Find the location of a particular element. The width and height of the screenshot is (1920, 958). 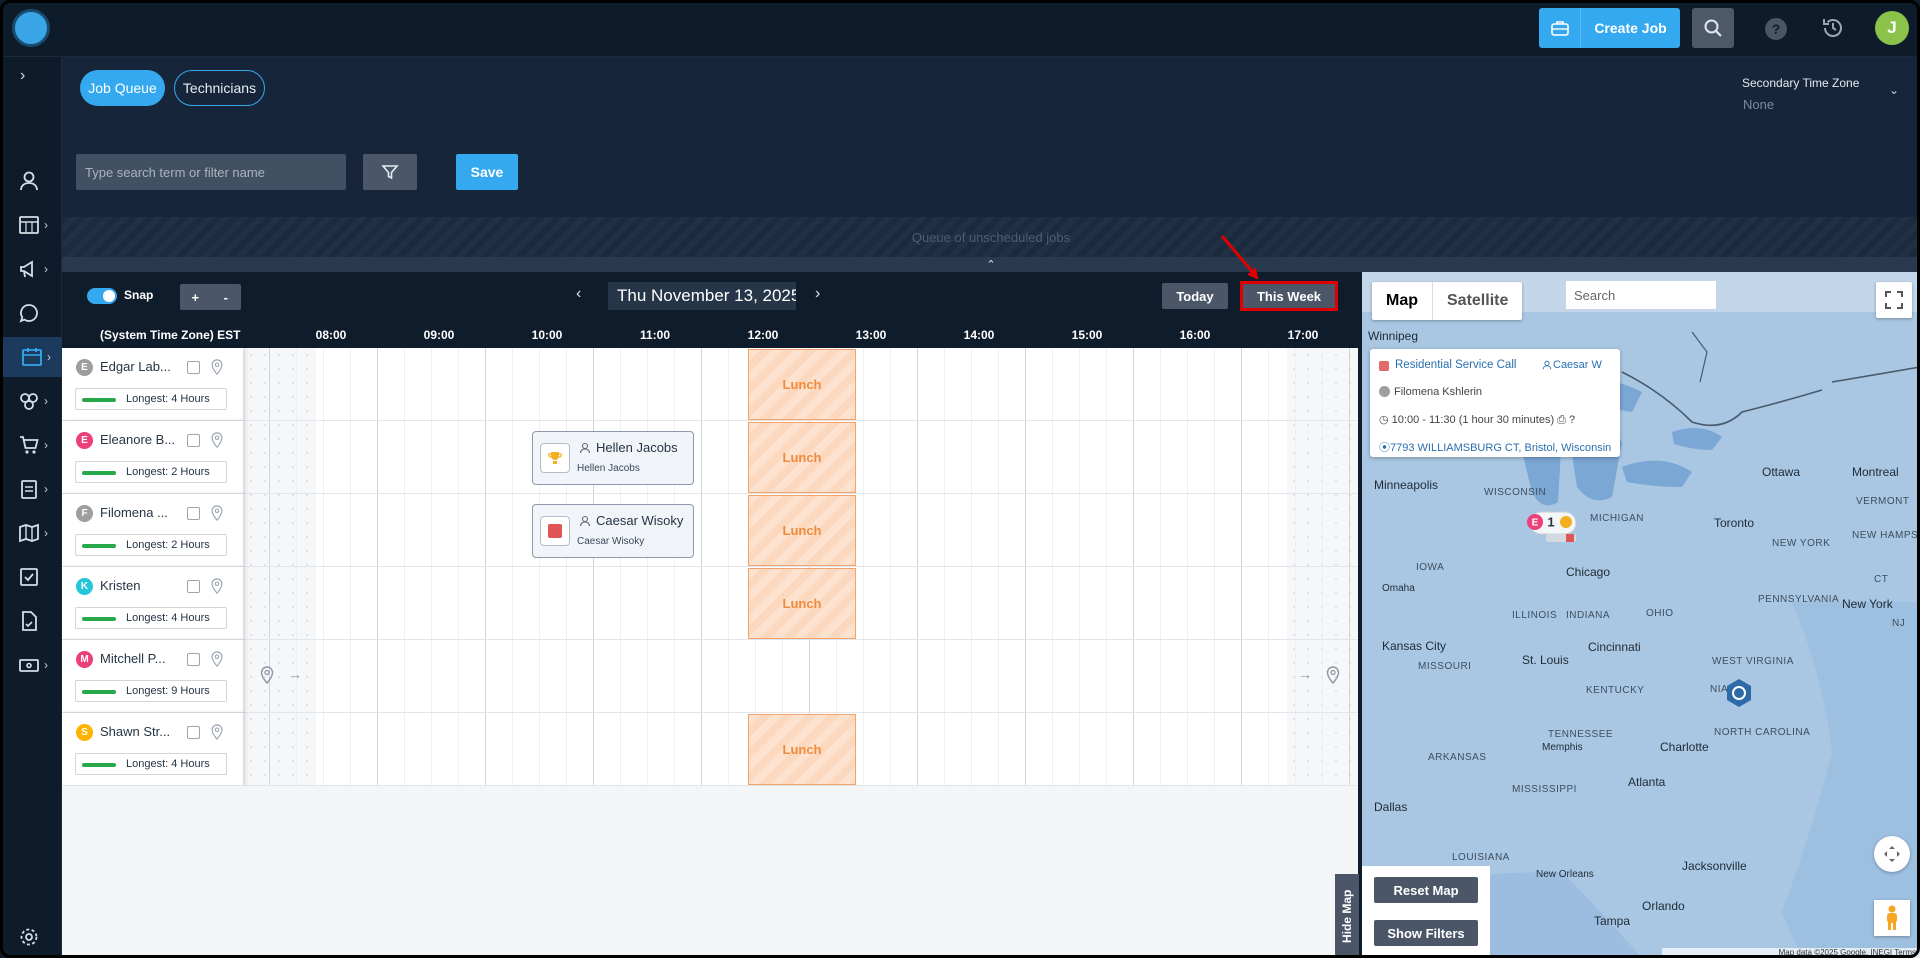

technician-card: F Filomena ... Longest: 2 Hours is located at coordinates (152, 530).